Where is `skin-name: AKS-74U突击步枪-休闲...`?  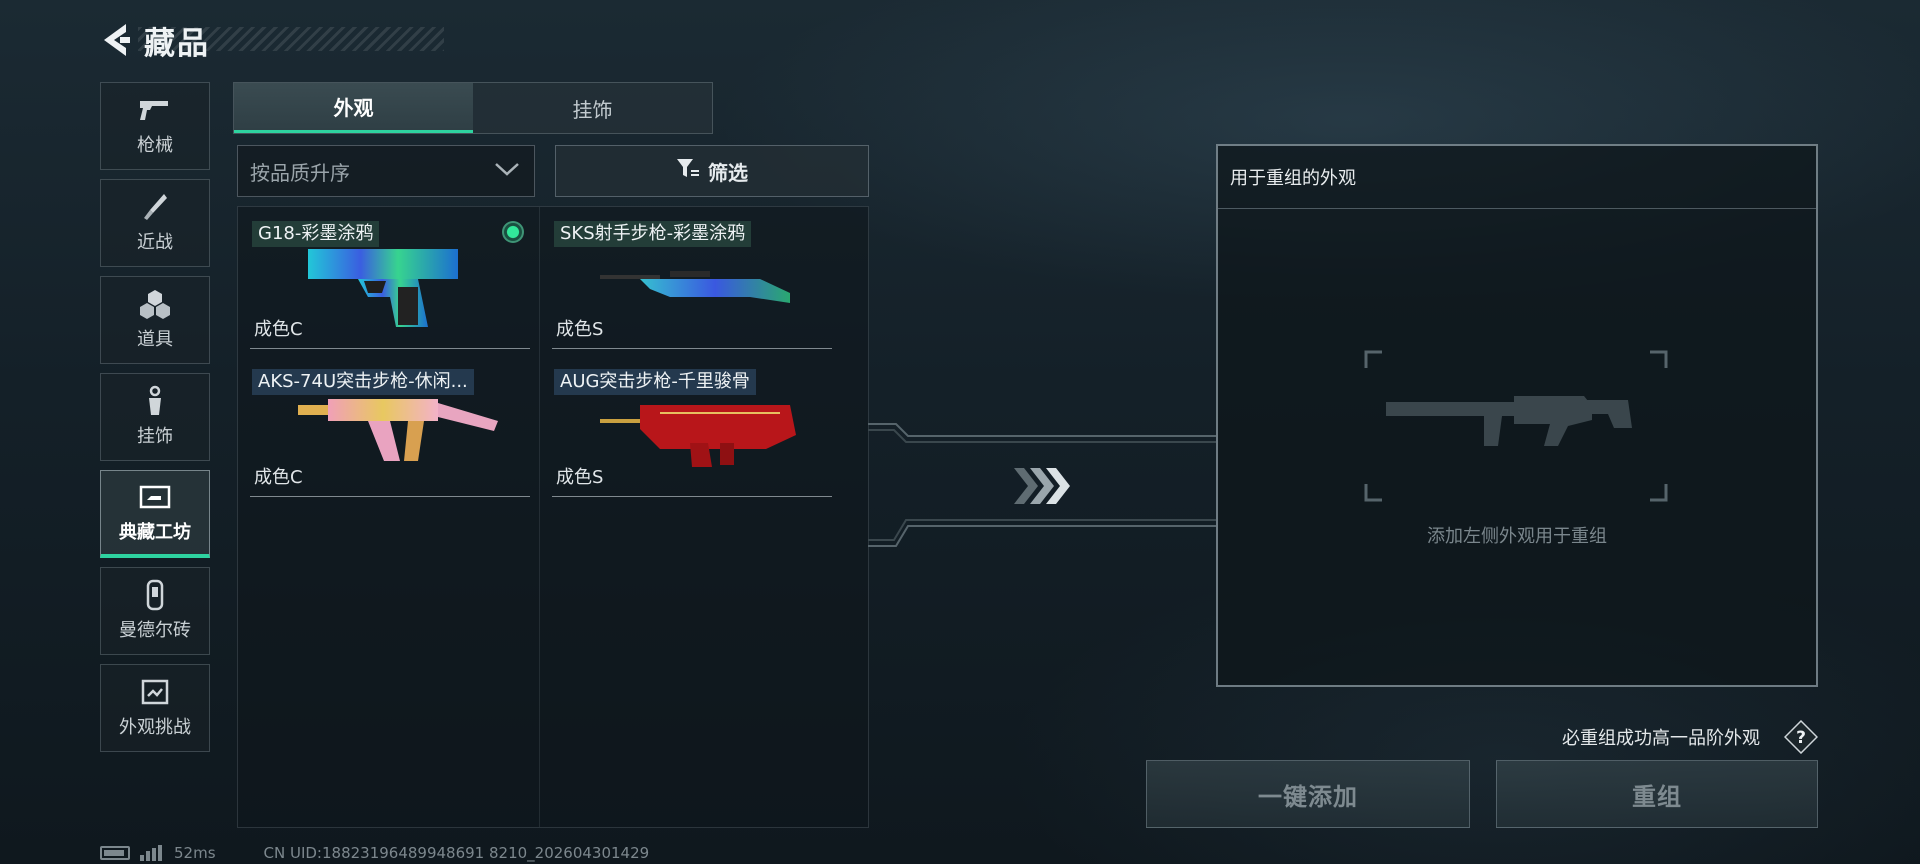 skin-name: AKS-74U突击步枪-休闲... is located at coordinates (363, 382).